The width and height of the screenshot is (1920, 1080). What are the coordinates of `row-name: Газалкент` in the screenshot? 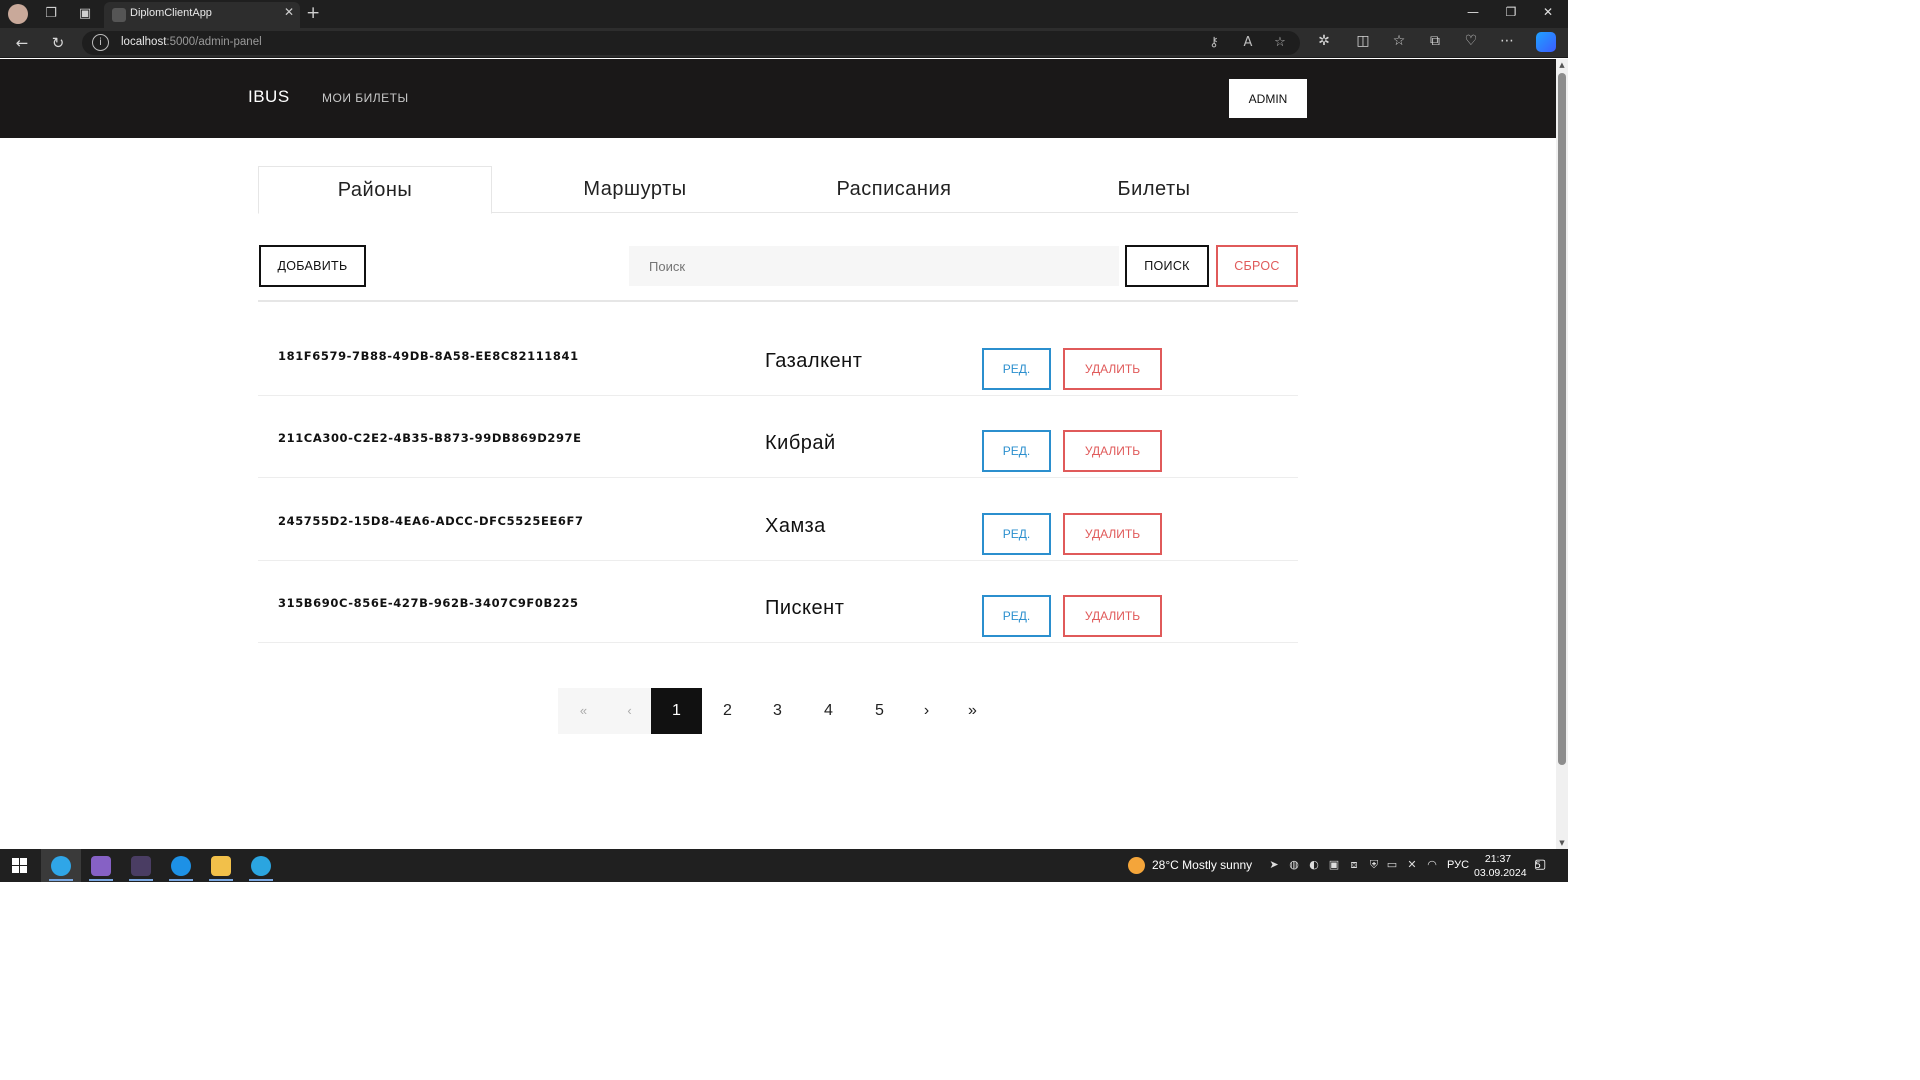 It's located at (814, 361).